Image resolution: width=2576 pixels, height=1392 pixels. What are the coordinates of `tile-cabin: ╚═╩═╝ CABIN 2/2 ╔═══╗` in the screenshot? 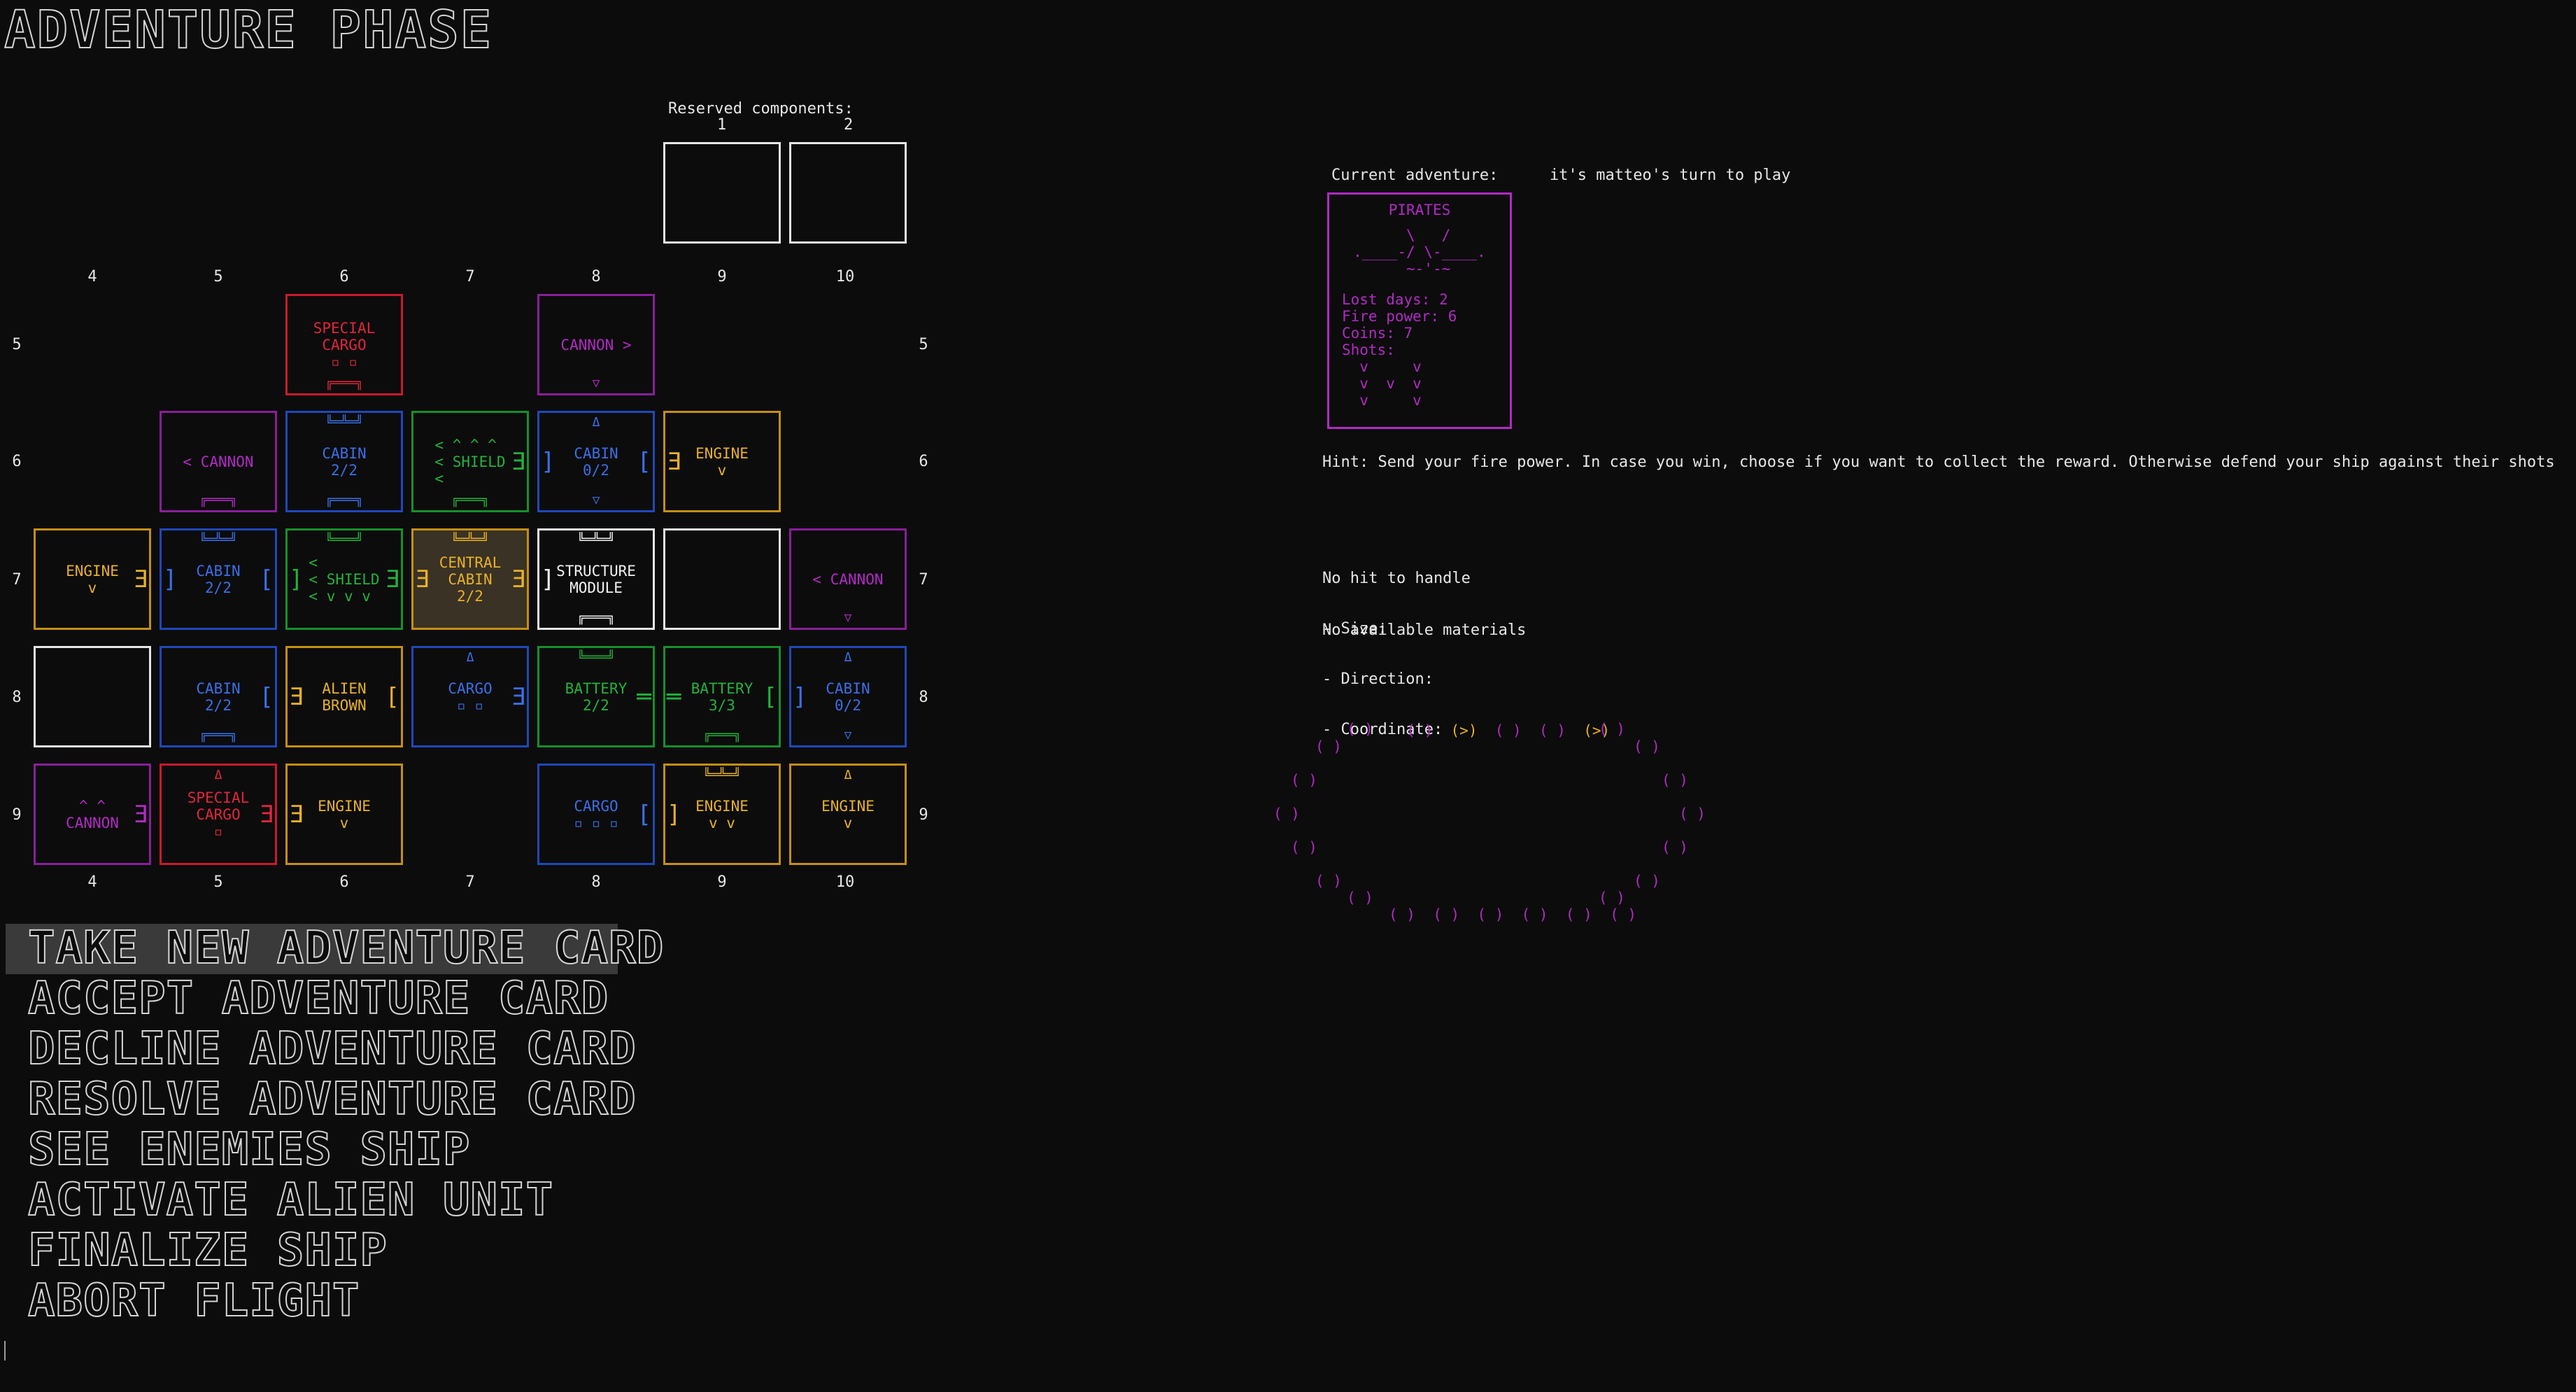 It's located at (344, 461).